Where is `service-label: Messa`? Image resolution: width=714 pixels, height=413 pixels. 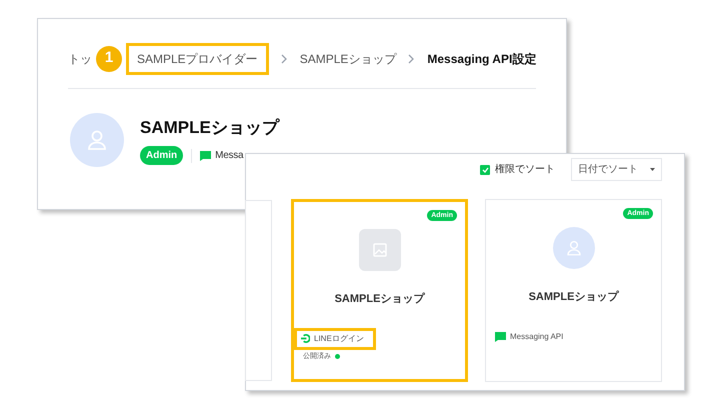 service-label: Messa is located at coordinates (229, 156).